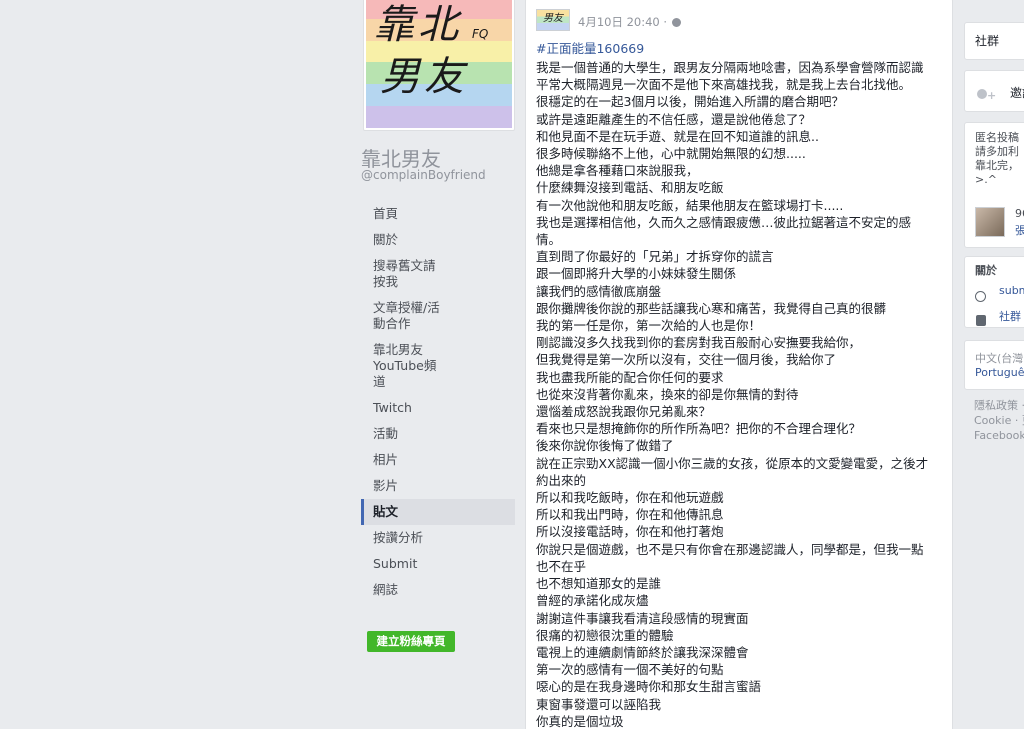 Image resolution: width=1024 pixels, height=729 pixels. What do you see at coordinates (699, 429) in the screenshot?
I see `post-text-line: 看來也只是想掩飾你的所作所為吧？把你的不合理合理化？` at bounding box center [699, 429].